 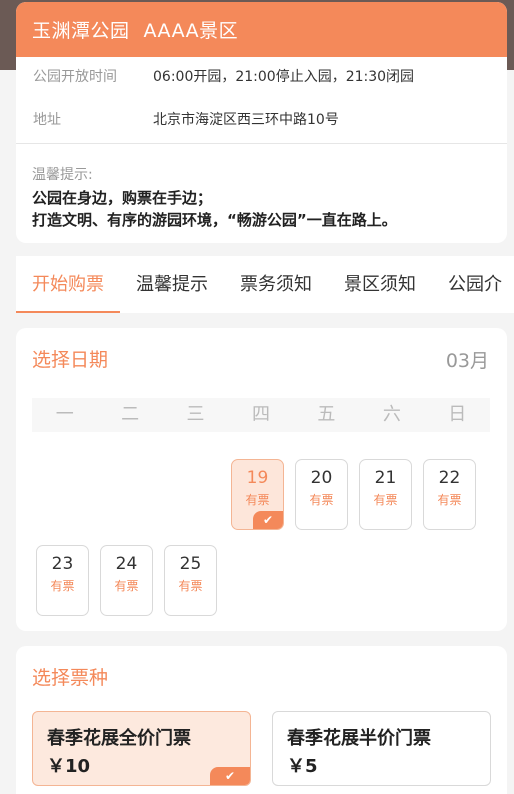 I want to click on weekday-thu: 四, so click(x=260, y=414).